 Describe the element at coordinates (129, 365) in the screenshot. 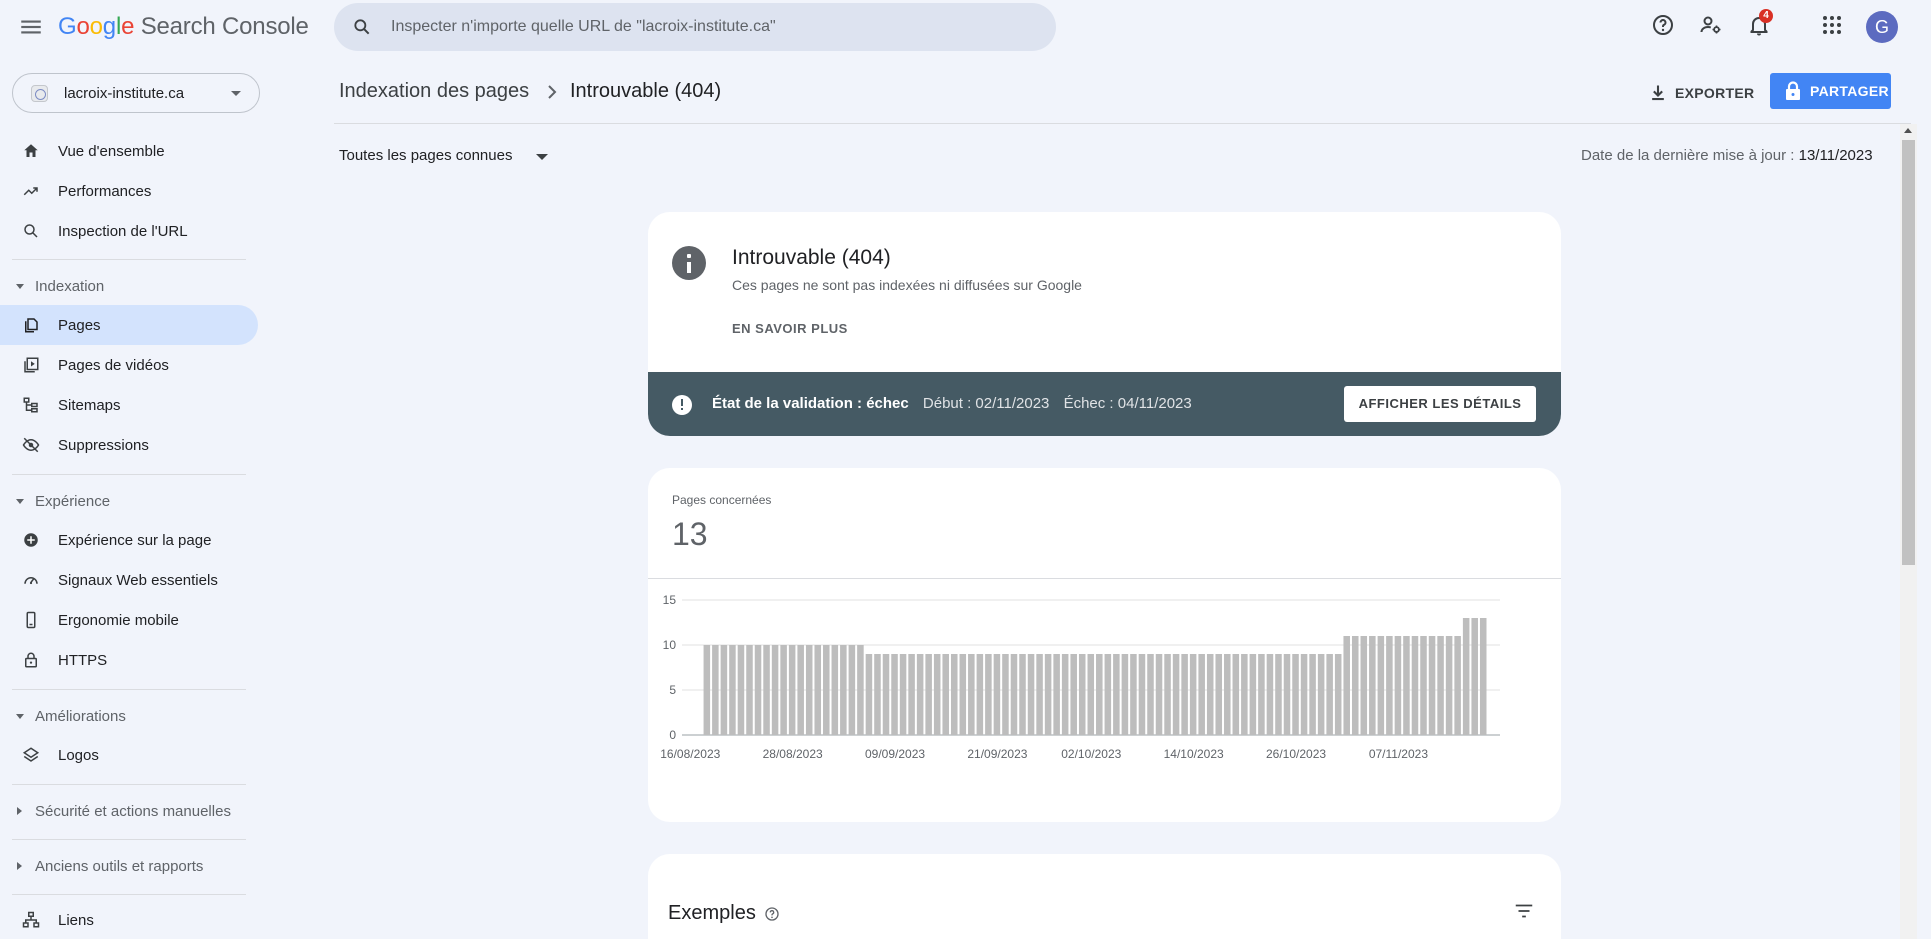

I see `sidebar-item-video-pages: Pages de vidéos` at that location.